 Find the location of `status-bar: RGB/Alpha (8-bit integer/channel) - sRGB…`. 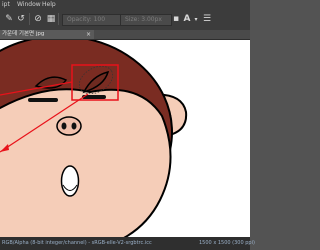

status-bar: RGB/Alpha (8-bit integer/channel) - sRGB… is located at coordinates (127, 243).